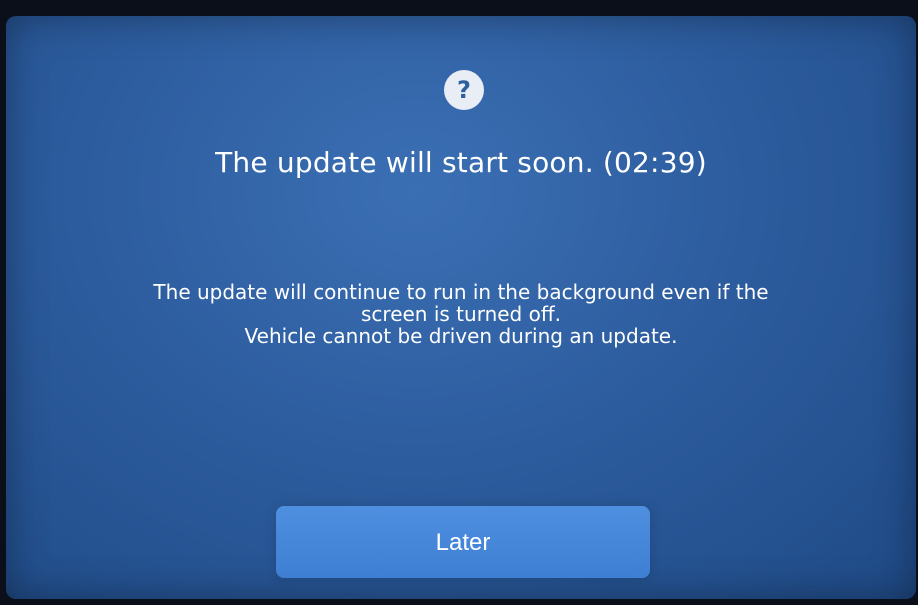 Image resolution: width=918 pixels, height=605 pixels. I want to click on question-mark-icon: ?, so click(464, 90).